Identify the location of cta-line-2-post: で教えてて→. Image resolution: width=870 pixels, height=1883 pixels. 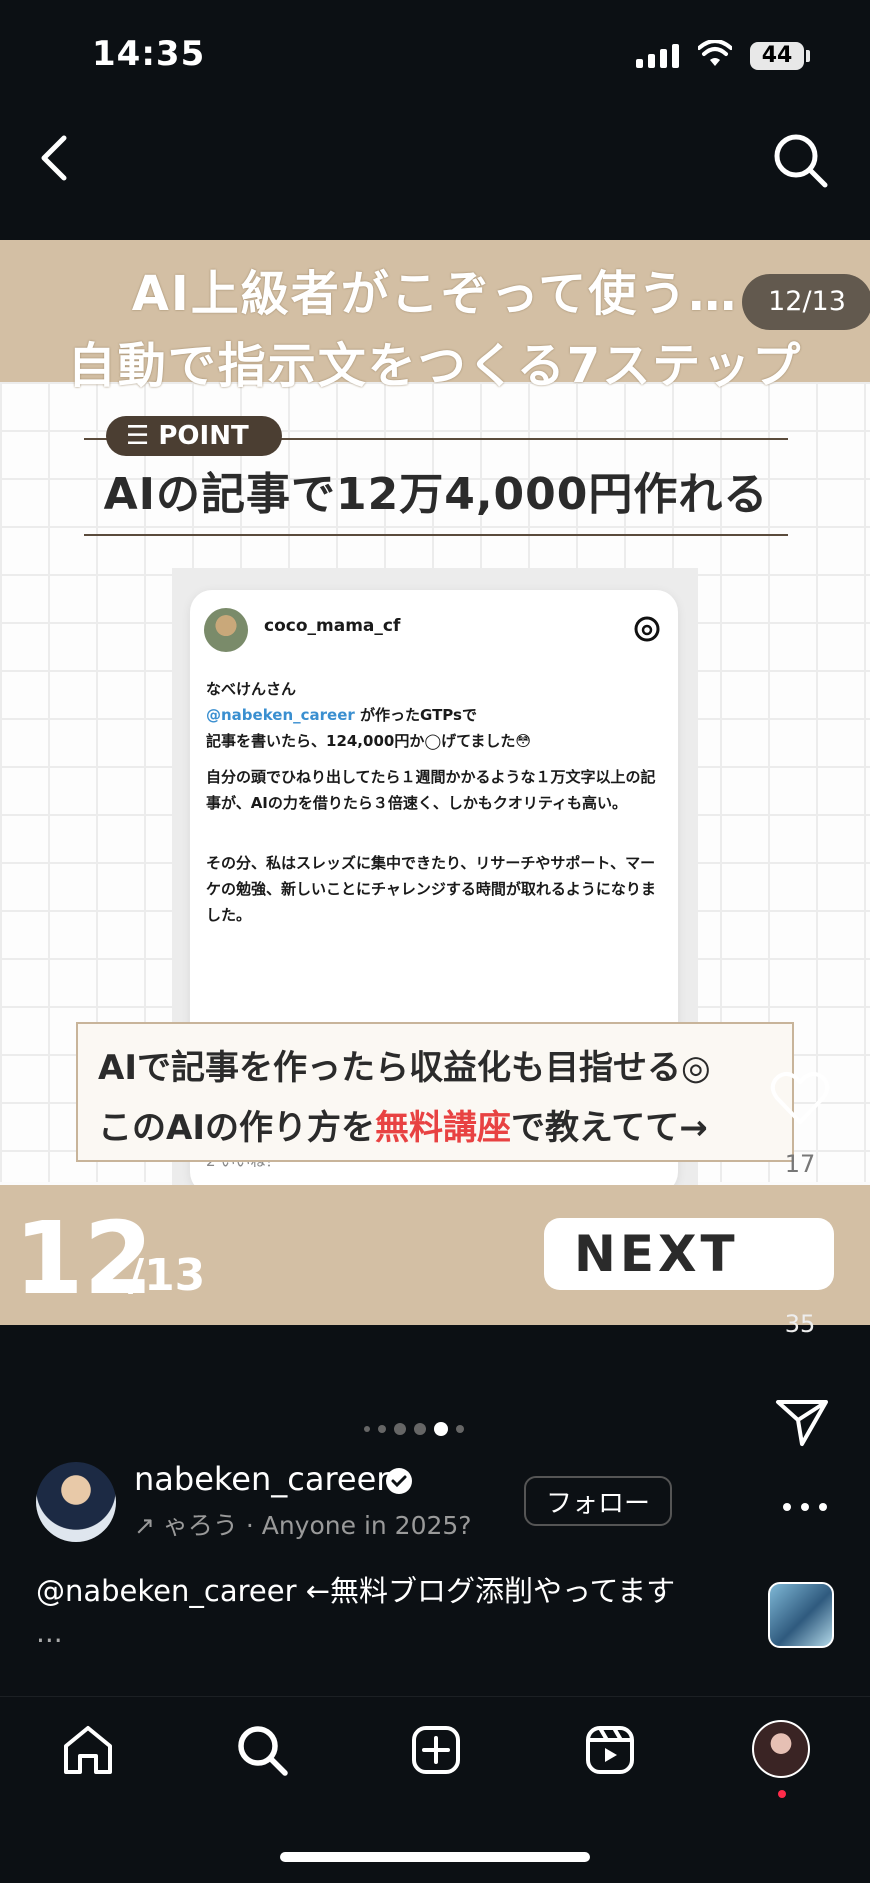
(609, 1128).